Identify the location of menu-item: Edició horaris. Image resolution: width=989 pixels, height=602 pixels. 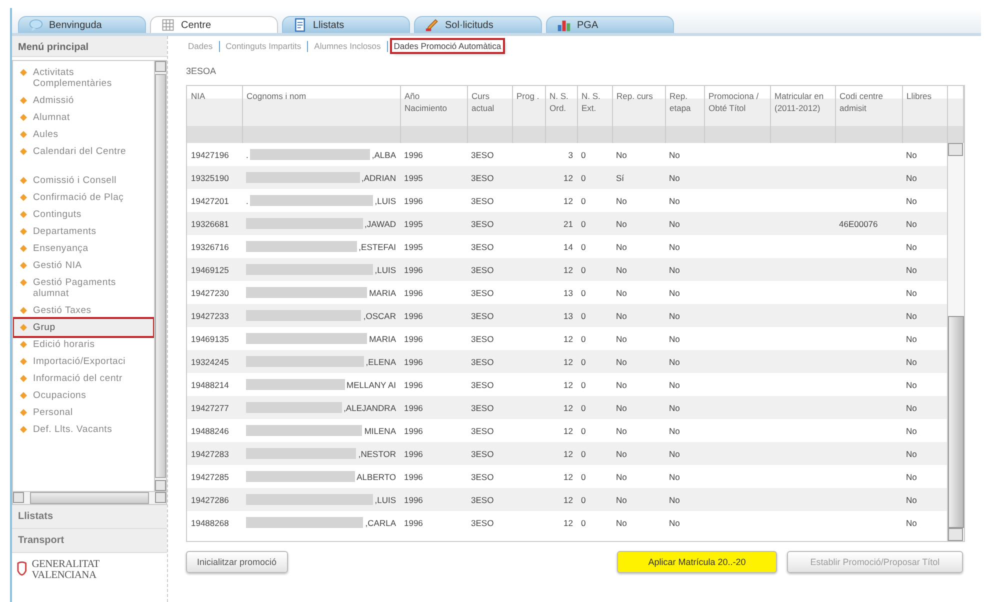
(83, 344).